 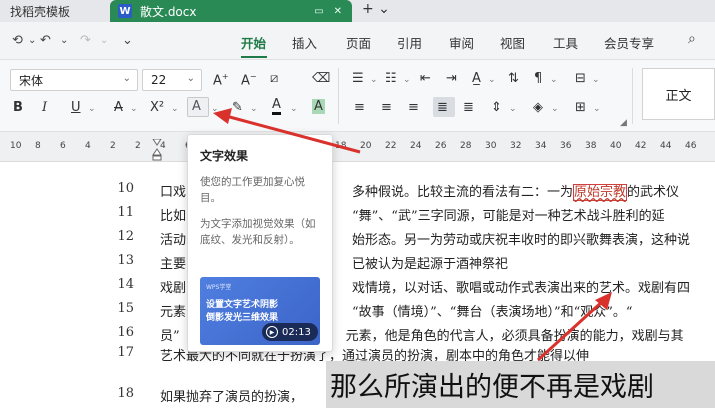 What do you see at coordinates (391, 146) in the screenshot?
I see `ruler-number: 22` at bounding box center [391, 146].